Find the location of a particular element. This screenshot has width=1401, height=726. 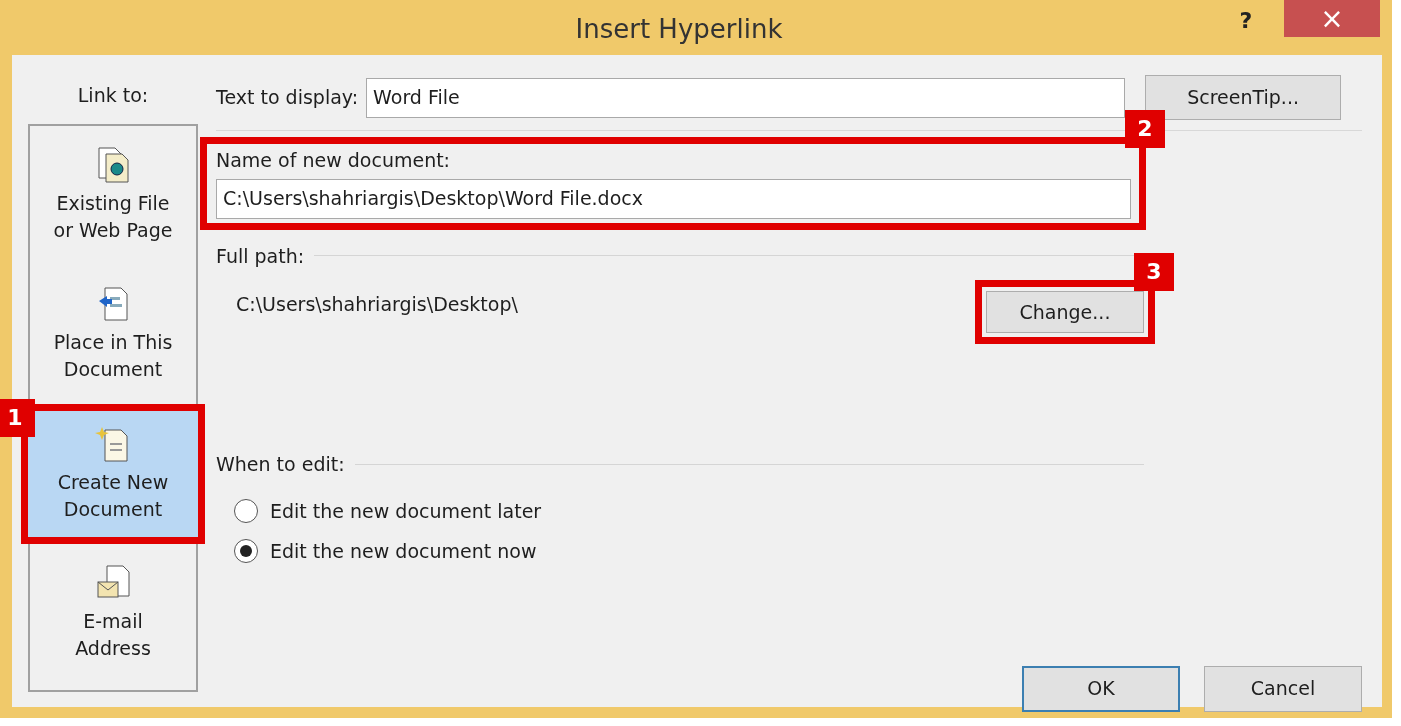

link-to-label: Link to: is located at coordinates (113, 95).